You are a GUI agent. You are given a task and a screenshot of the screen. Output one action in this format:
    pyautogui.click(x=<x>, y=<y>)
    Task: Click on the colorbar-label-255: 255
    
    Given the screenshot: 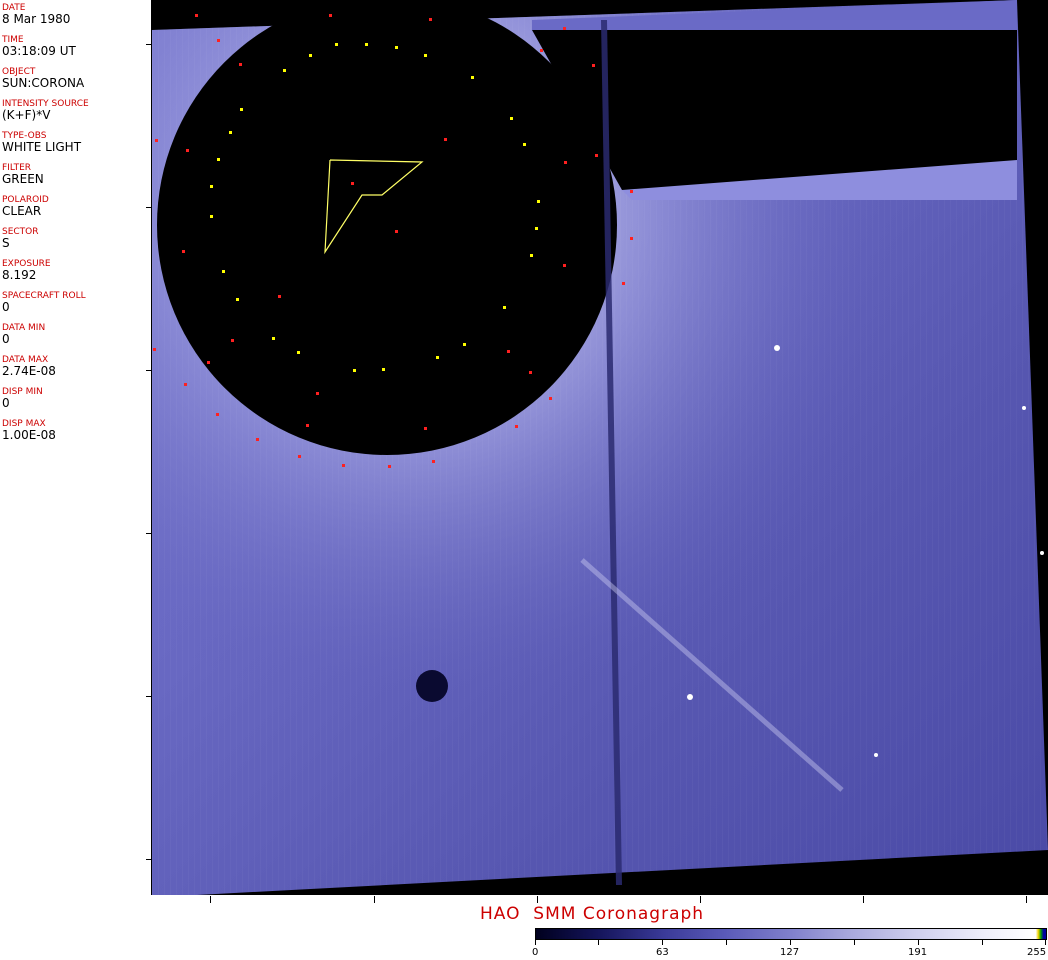 What is the action you would take?
    pyautogui.click(x=1037, y=952)
    